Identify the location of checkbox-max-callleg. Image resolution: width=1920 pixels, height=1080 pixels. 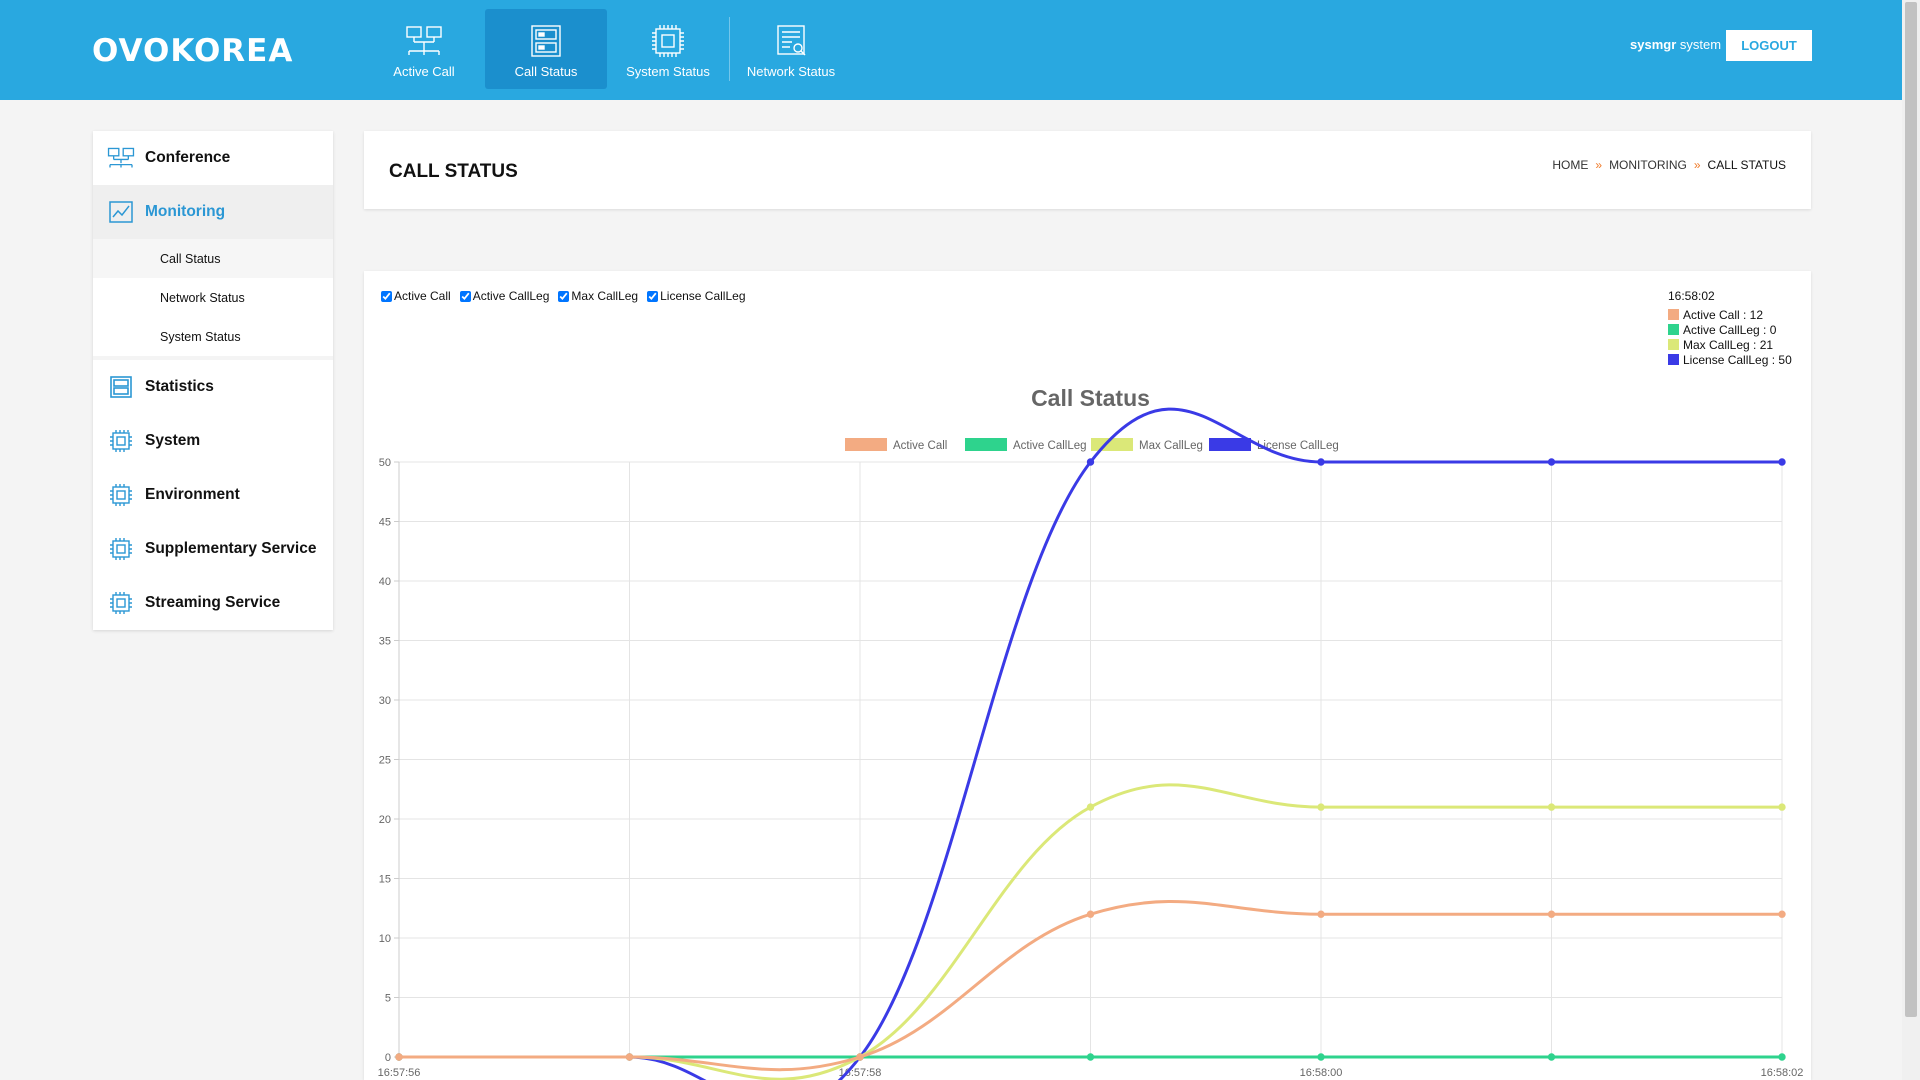
(564, 296).